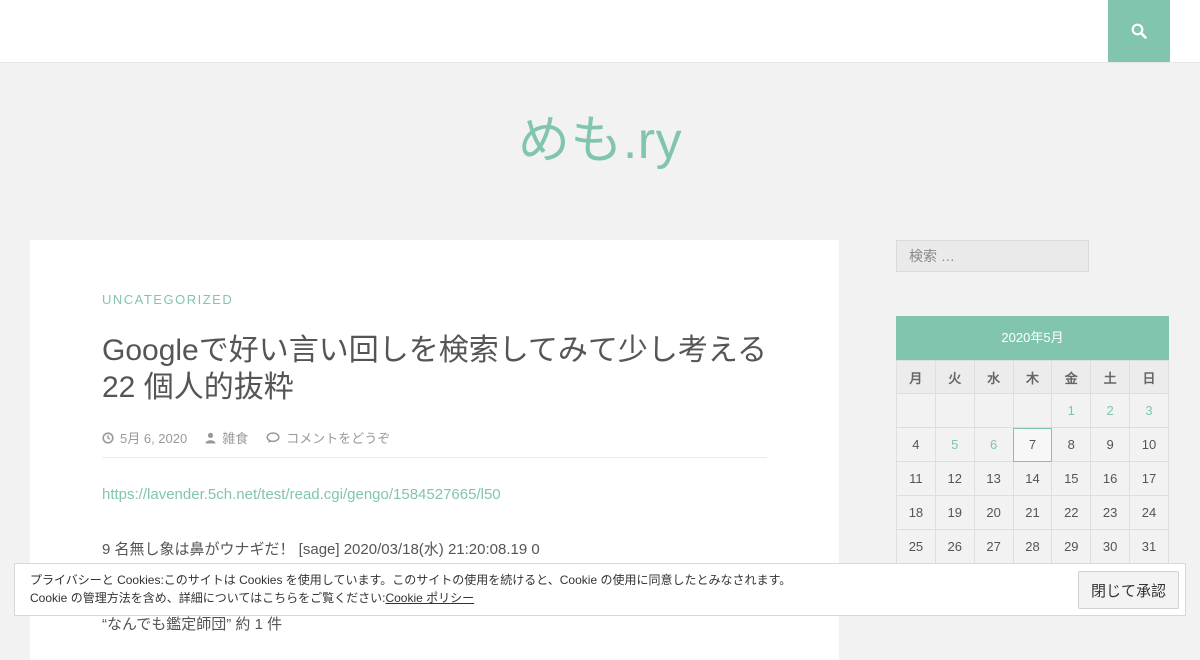  I want to click on calendar-day: 14, so click(1032, 478).